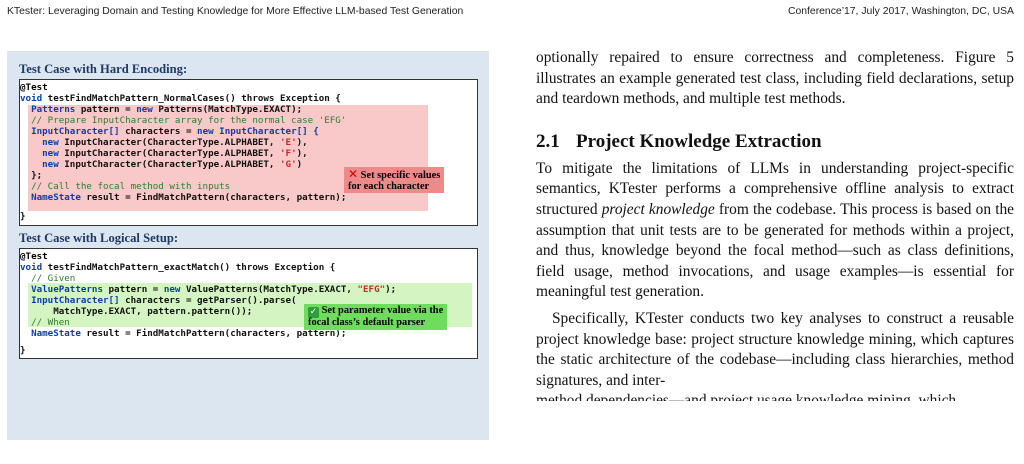  I want to click on hard-encoding-note: ✕ Set specific values for each character, so click(394, 180).